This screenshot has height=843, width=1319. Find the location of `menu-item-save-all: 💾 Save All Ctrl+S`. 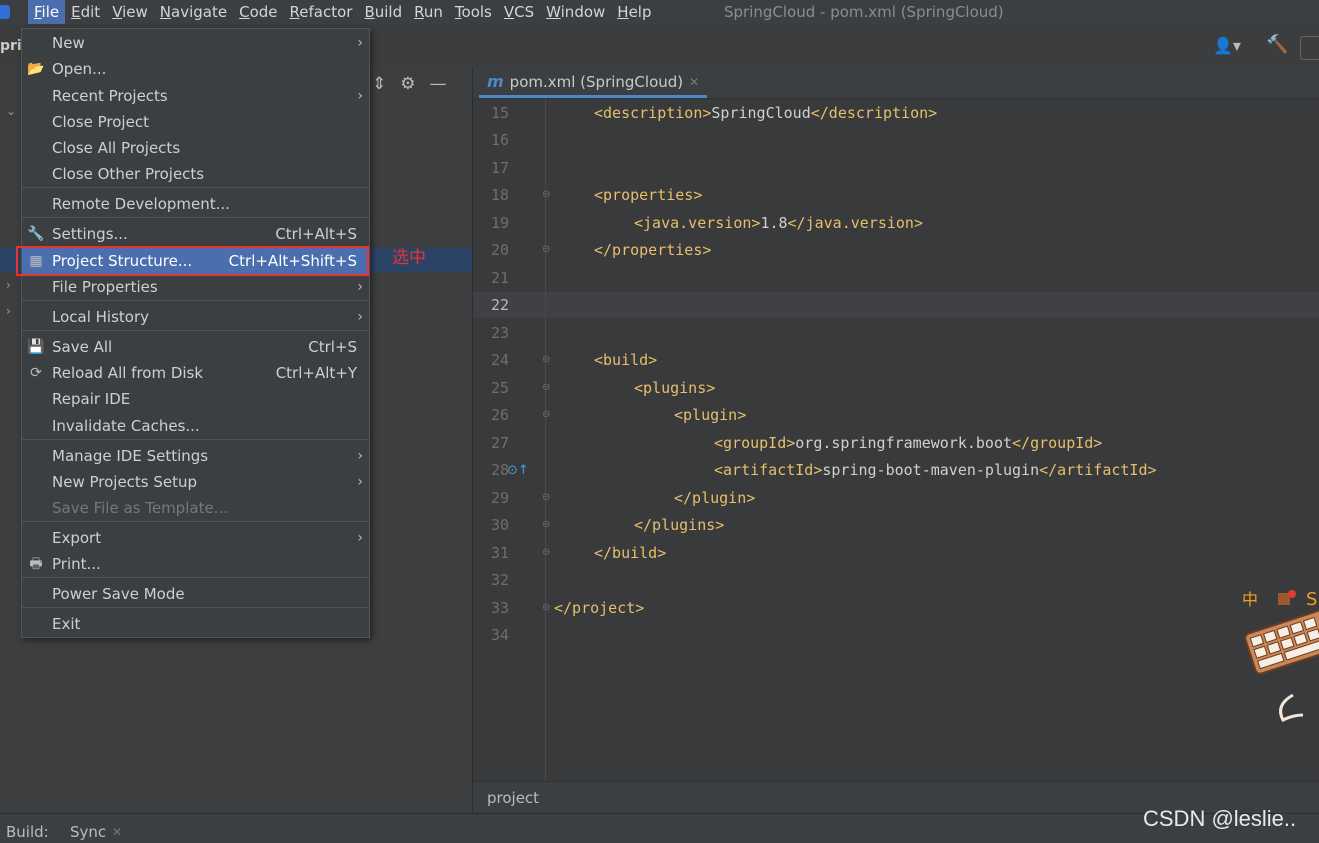

menu-item-save-all: 💾 Save All Ctrl+S is located at coordinates (195, 347).